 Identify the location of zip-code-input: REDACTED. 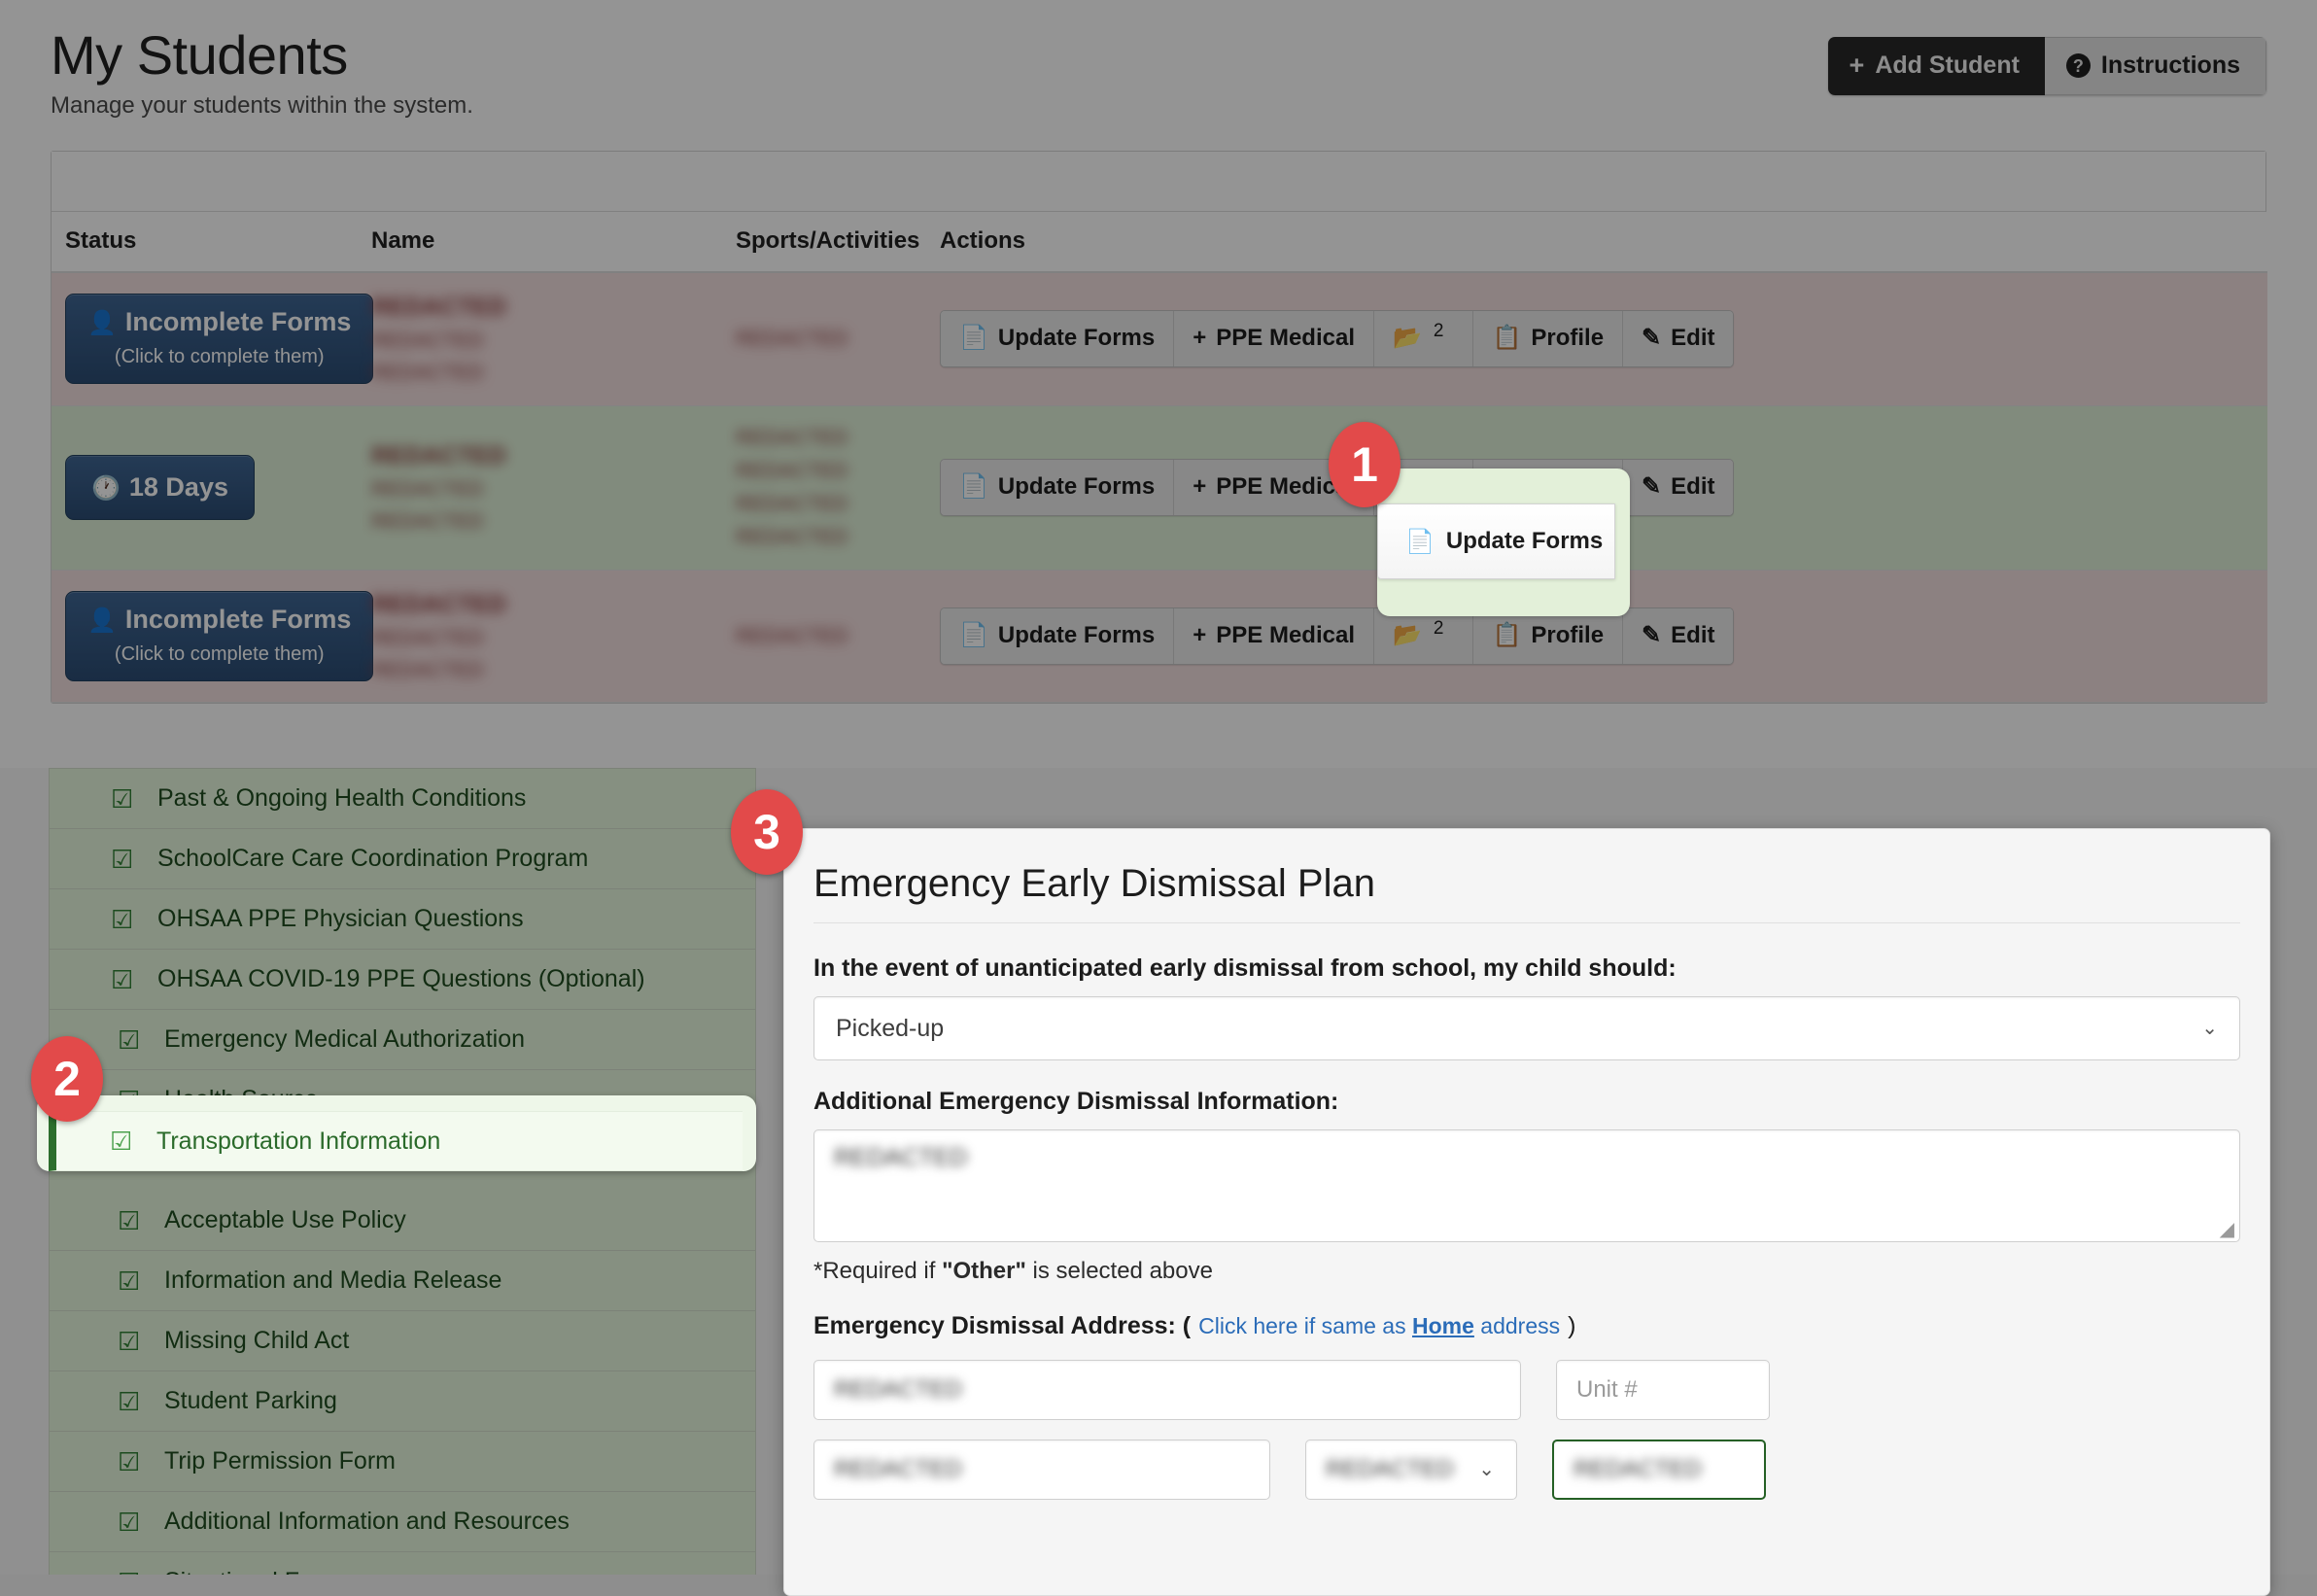
(1659, 1470).